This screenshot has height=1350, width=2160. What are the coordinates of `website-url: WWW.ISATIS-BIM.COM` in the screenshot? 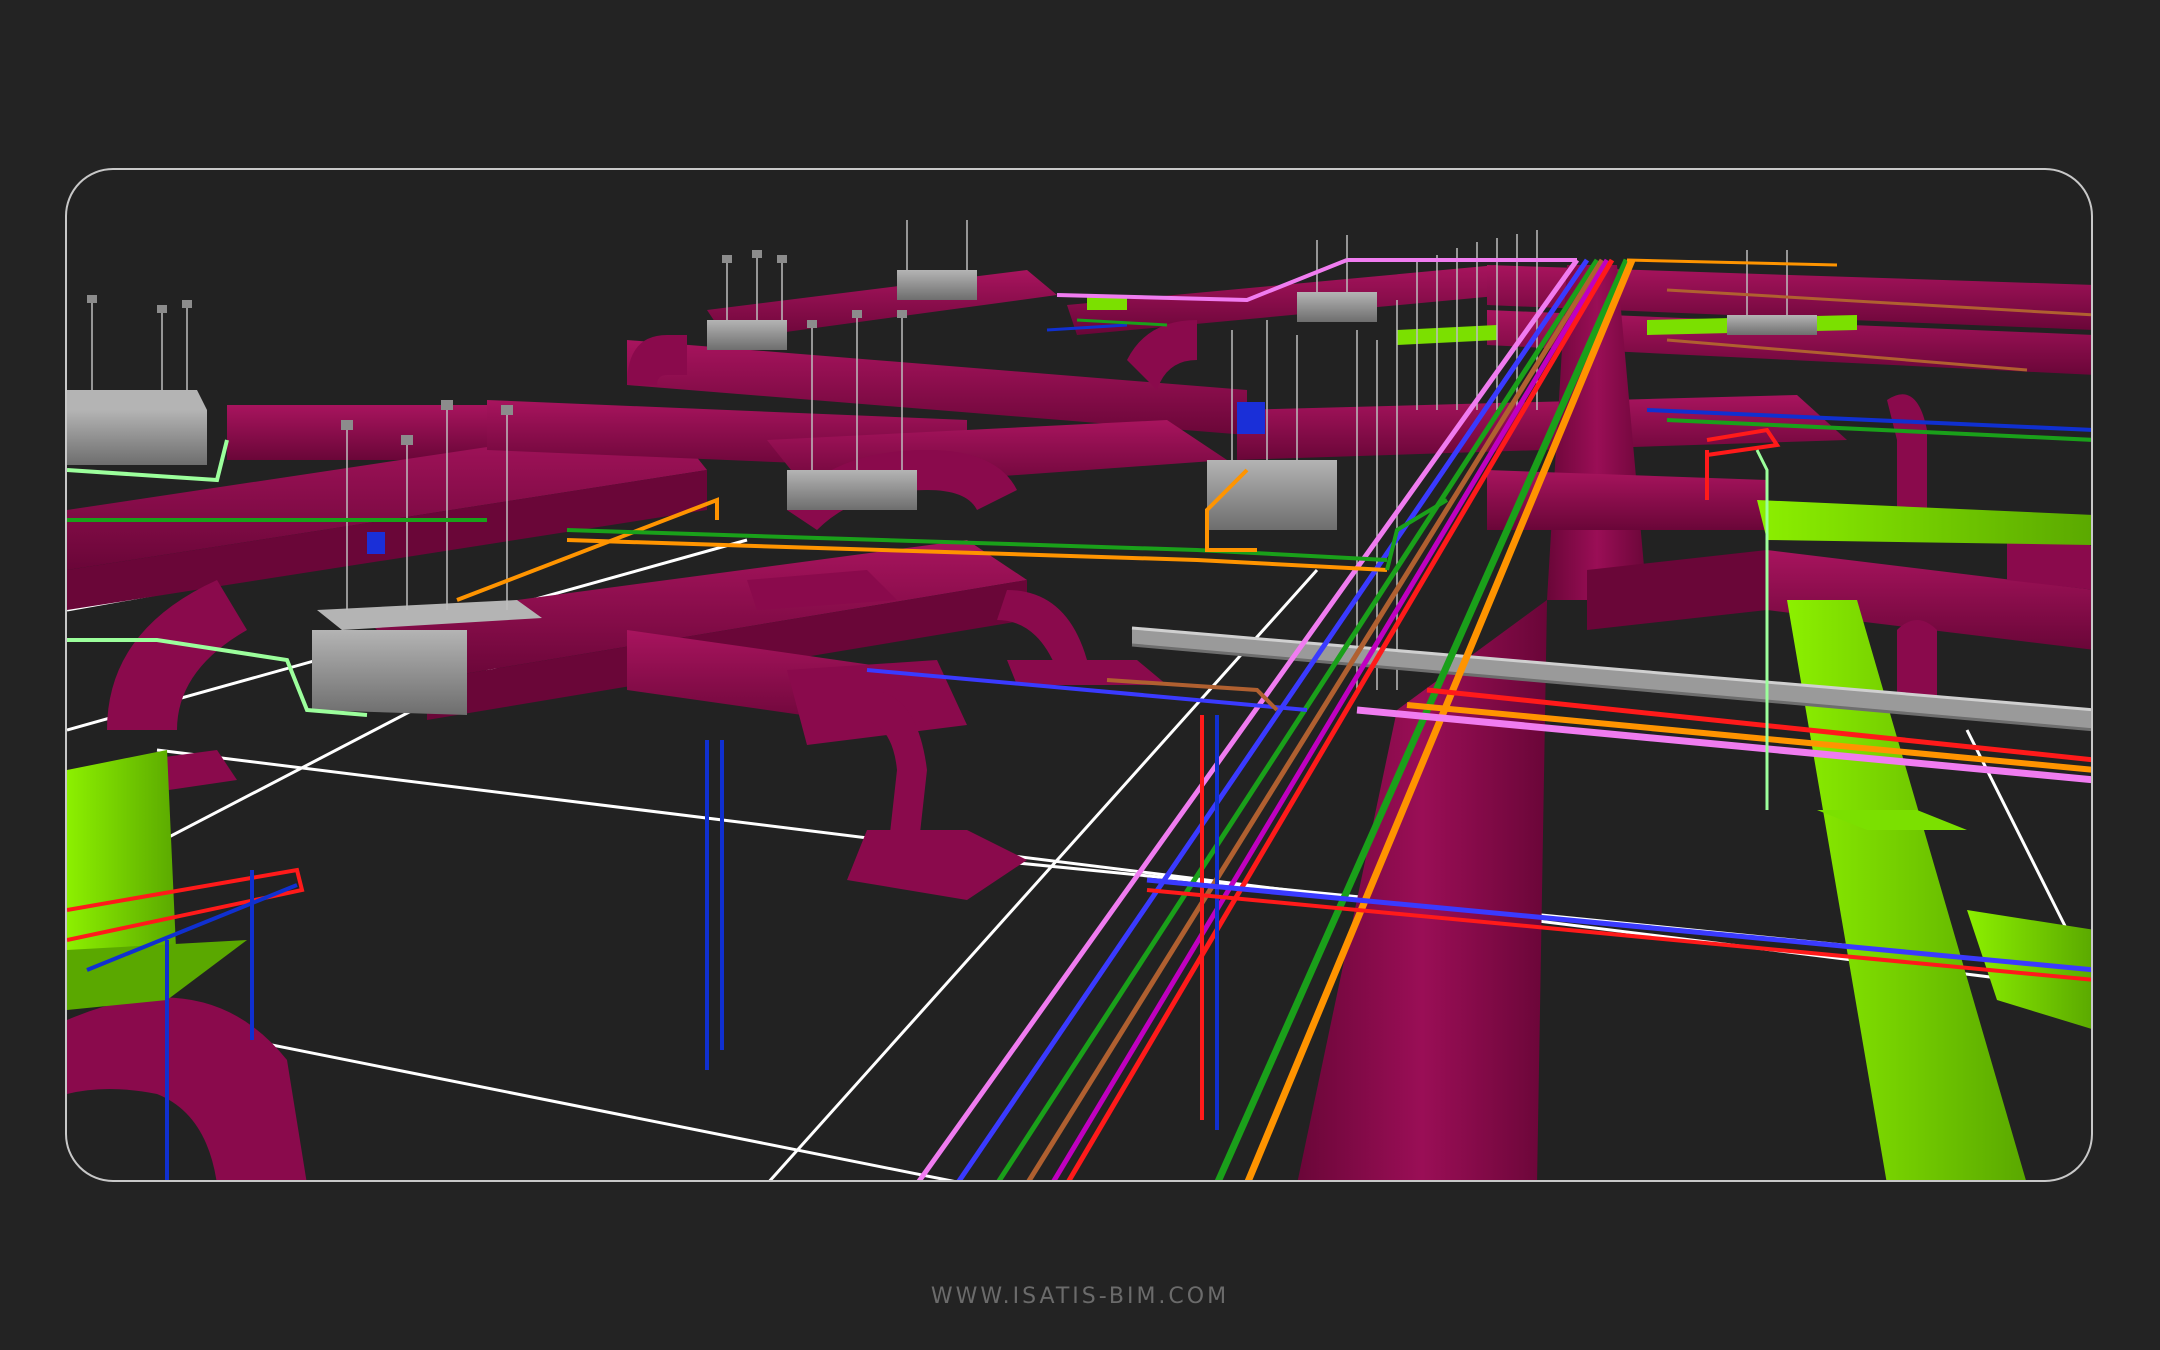 It's located at (1080, 1296).